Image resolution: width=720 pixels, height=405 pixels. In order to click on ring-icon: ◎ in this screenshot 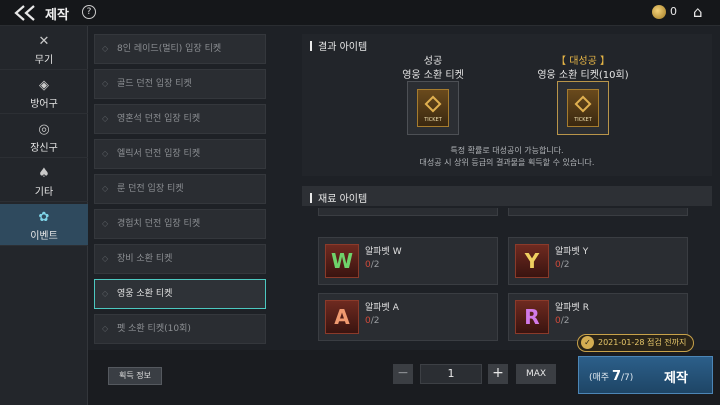, I will do `click(44, 129)`.